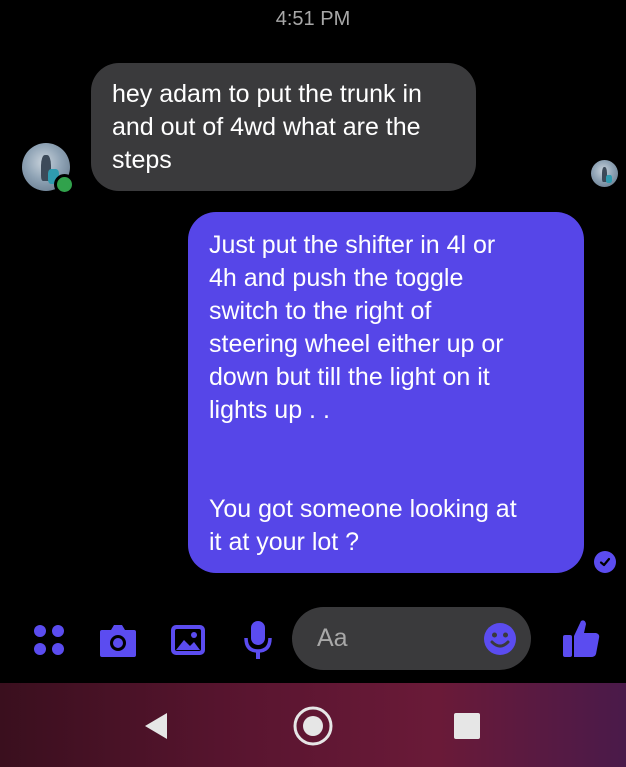 This screenshot has width=626, height=767. What do you see at coordinates (467, 726) in the screenshot?
I see `recents-icon` at bounding box center [467, 726].